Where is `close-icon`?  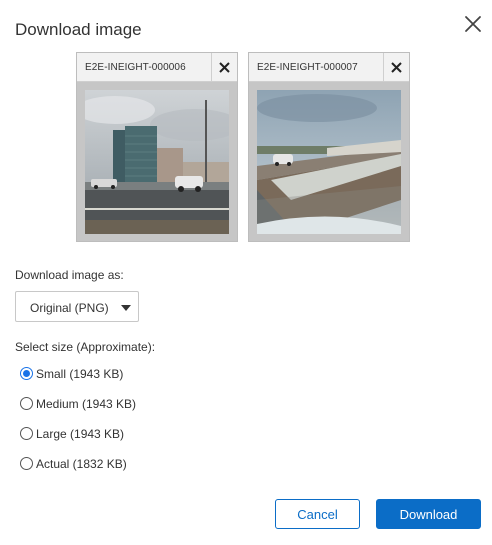
close-icon is located at coordinates (473, 24).